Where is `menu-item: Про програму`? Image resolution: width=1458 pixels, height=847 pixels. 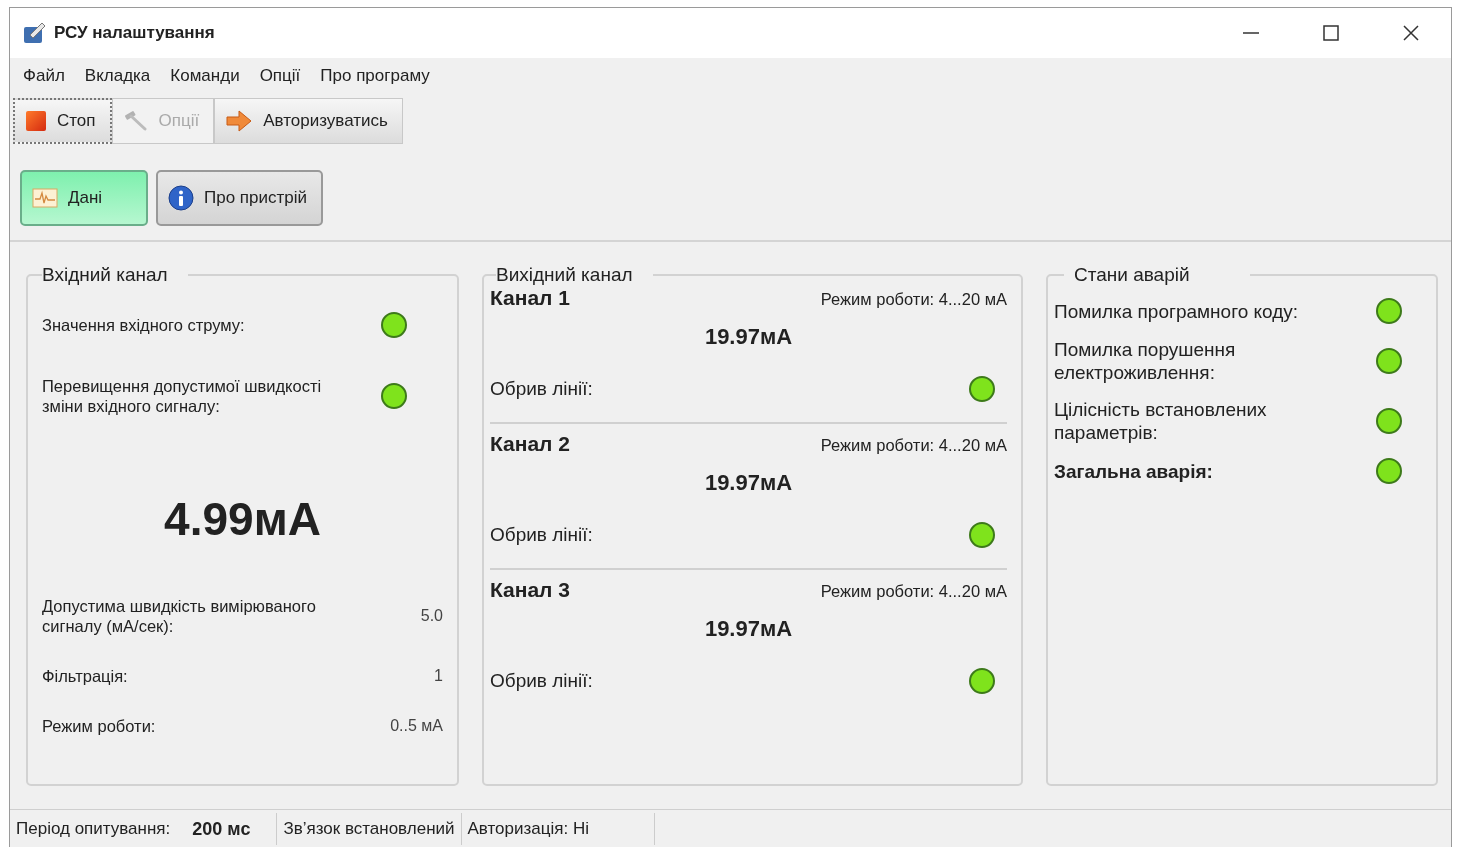
menu-item: Про програму is located at coordinates (375, 76).